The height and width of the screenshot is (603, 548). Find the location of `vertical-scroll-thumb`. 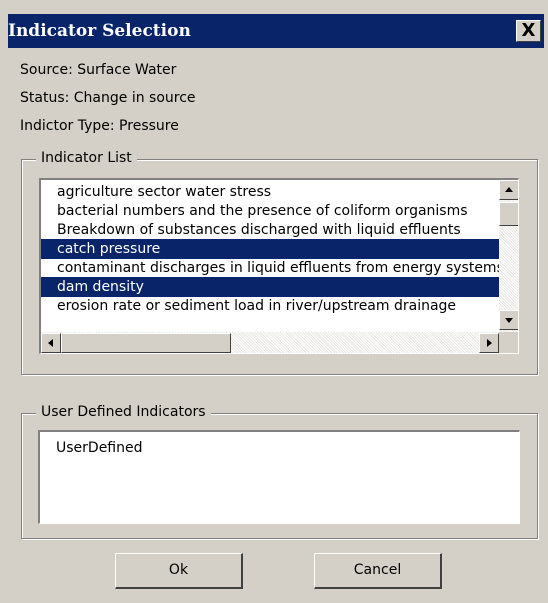

vertical-scroll-thumb is located at coordinates (508, 214).